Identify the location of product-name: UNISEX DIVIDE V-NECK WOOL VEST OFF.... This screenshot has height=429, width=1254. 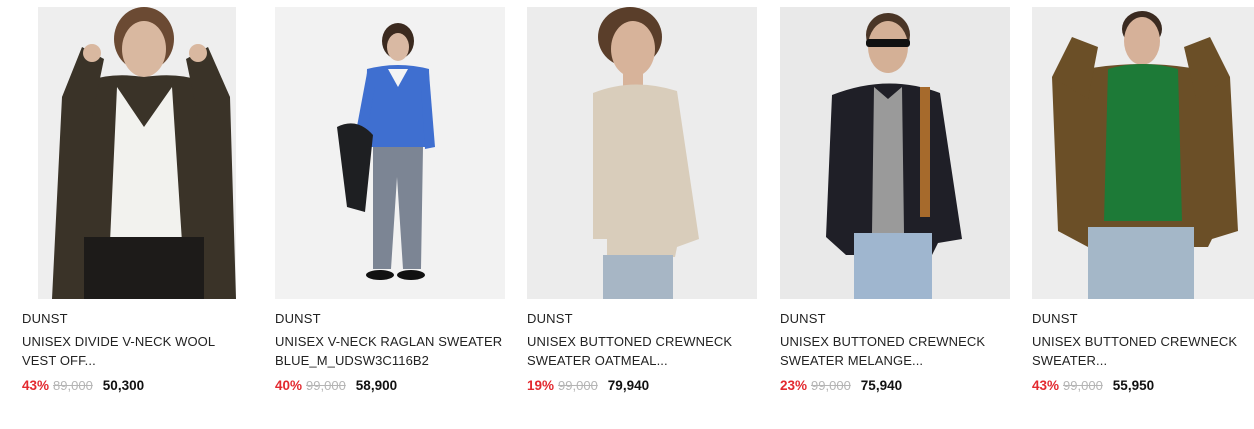
(137, 351).